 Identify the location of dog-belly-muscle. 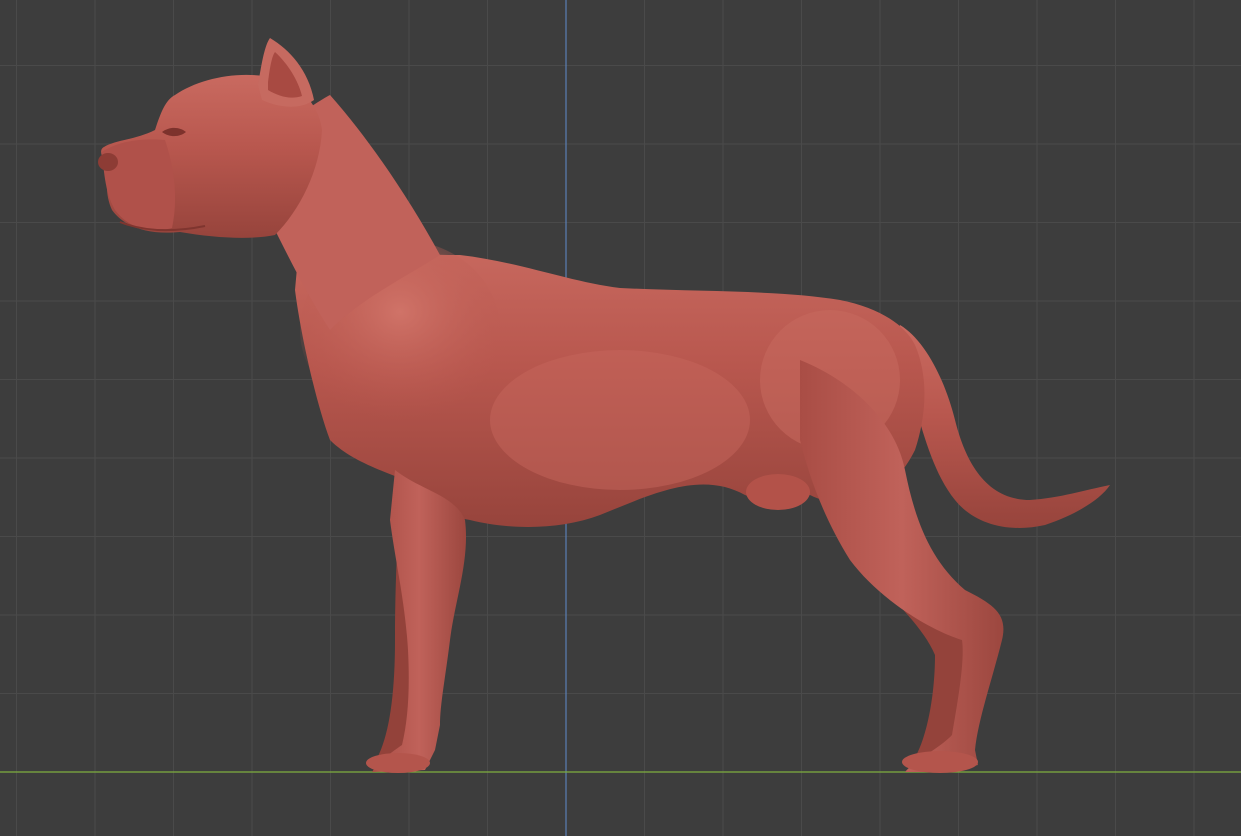
(620, 420).